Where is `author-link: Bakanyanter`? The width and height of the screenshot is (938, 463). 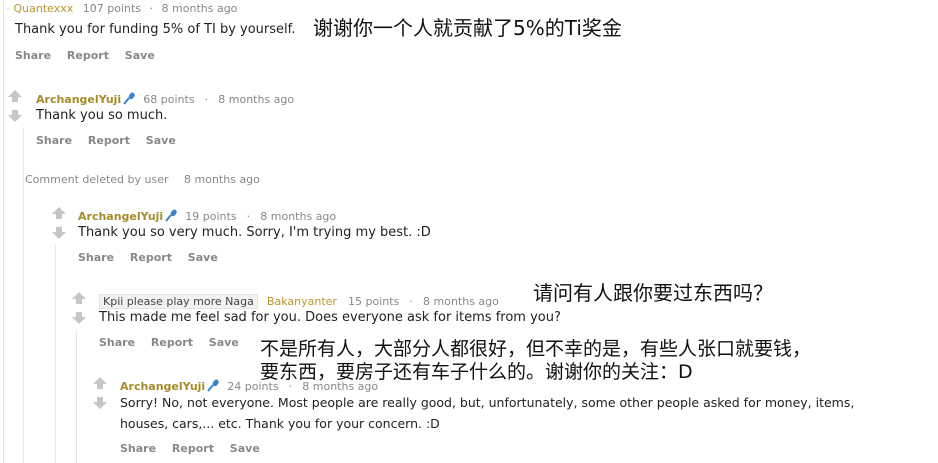 author-link: Bakanyanter is located at coordinates (302, 301).